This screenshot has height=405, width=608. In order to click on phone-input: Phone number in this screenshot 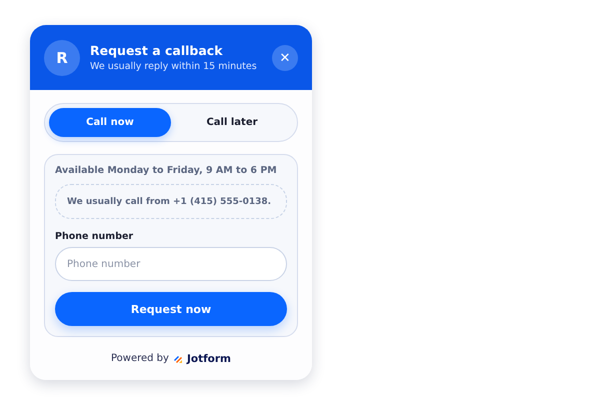, I will do `click(171, 264)`.